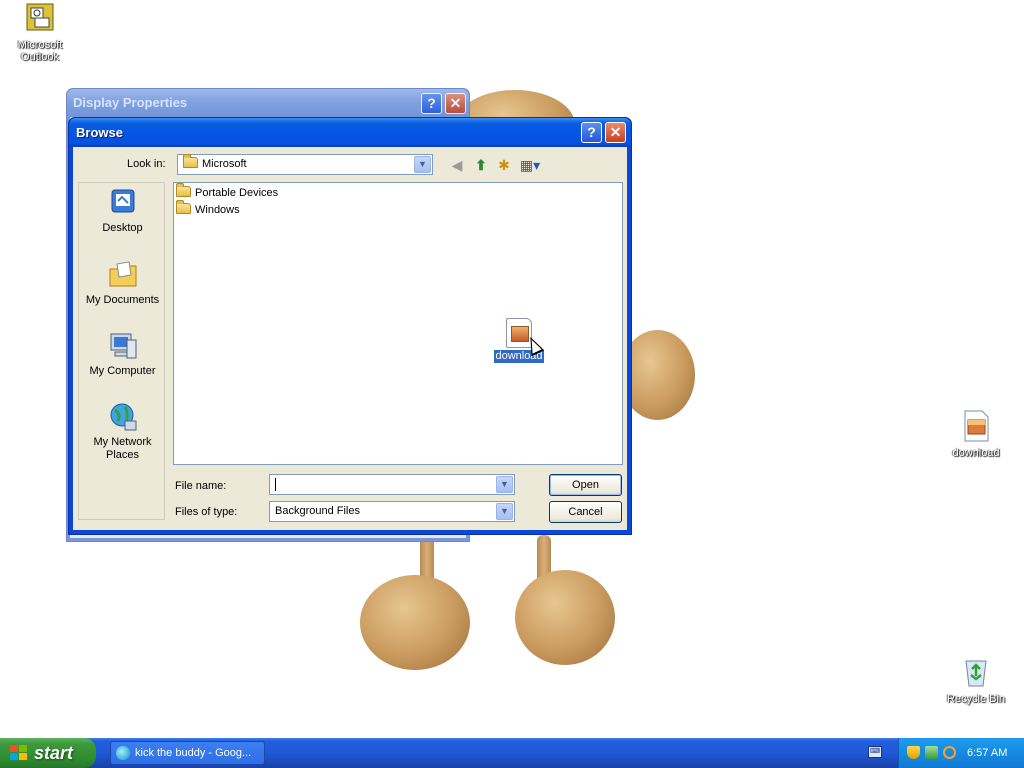 The height and width of the screenshot is (768, 1024). I want to click on text-caret, so click(275, 484).